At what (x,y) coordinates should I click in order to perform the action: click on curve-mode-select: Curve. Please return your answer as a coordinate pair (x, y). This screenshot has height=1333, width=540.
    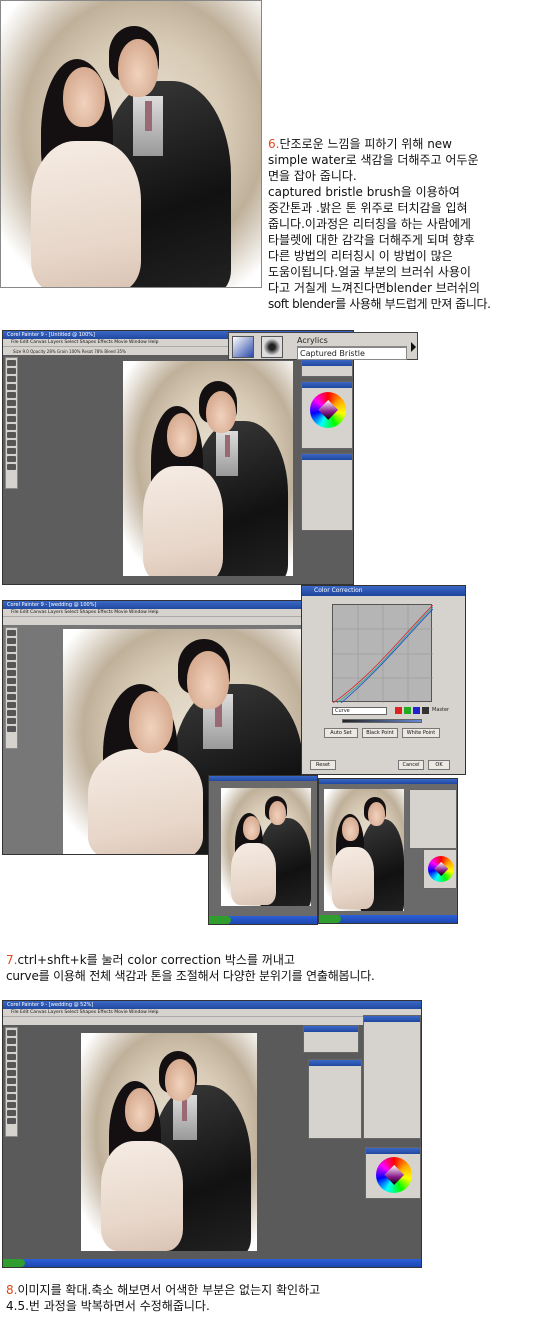
    Looking at the image, I should click on (359, 711).